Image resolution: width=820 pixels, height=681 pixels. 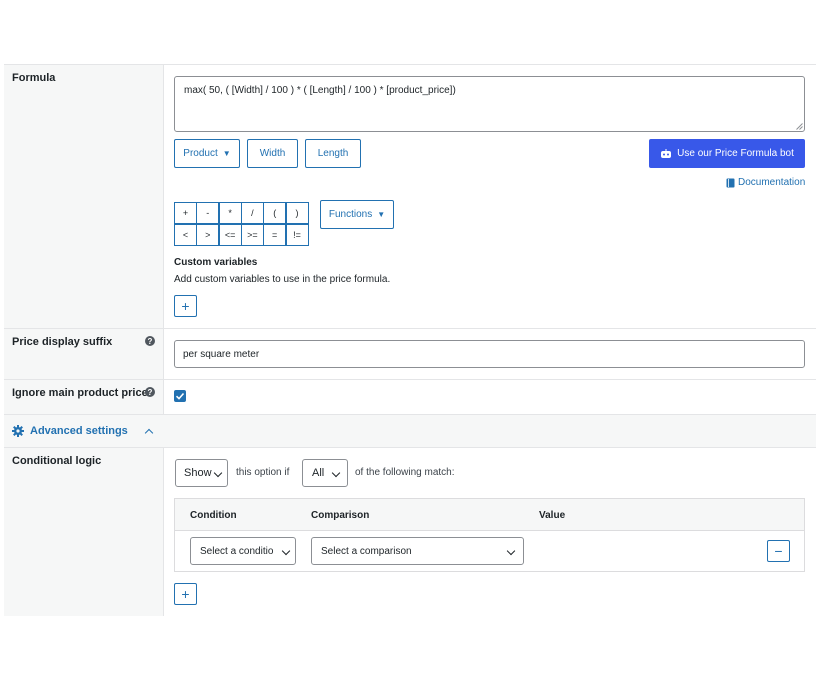 What do you see at coordinates (230, 213) in the screenshot?
I see `operator-button: *` at bounding box center [230, 213].